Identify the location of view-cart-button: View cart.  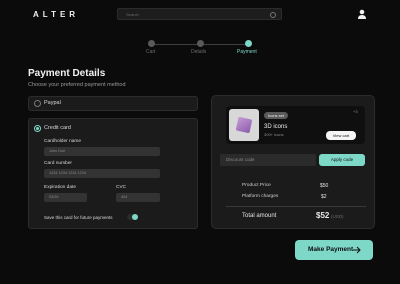
(341, 135).